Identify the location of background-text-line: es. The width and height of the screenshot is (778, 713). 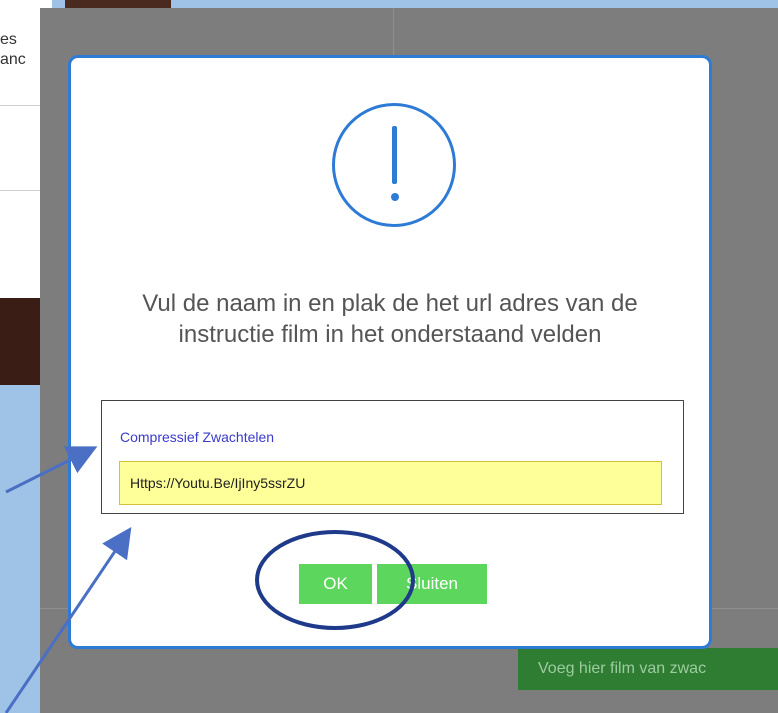
(8, 39).